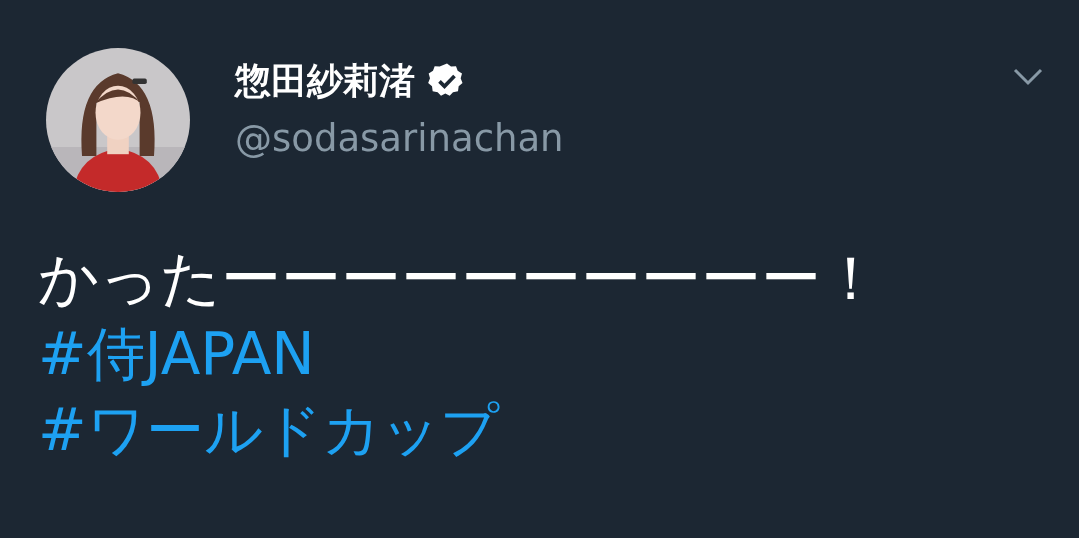 The height and width of the screenshot is (538, 1079). I want to click on hashtag-link: #ワールドカップ, so click(268, 430).